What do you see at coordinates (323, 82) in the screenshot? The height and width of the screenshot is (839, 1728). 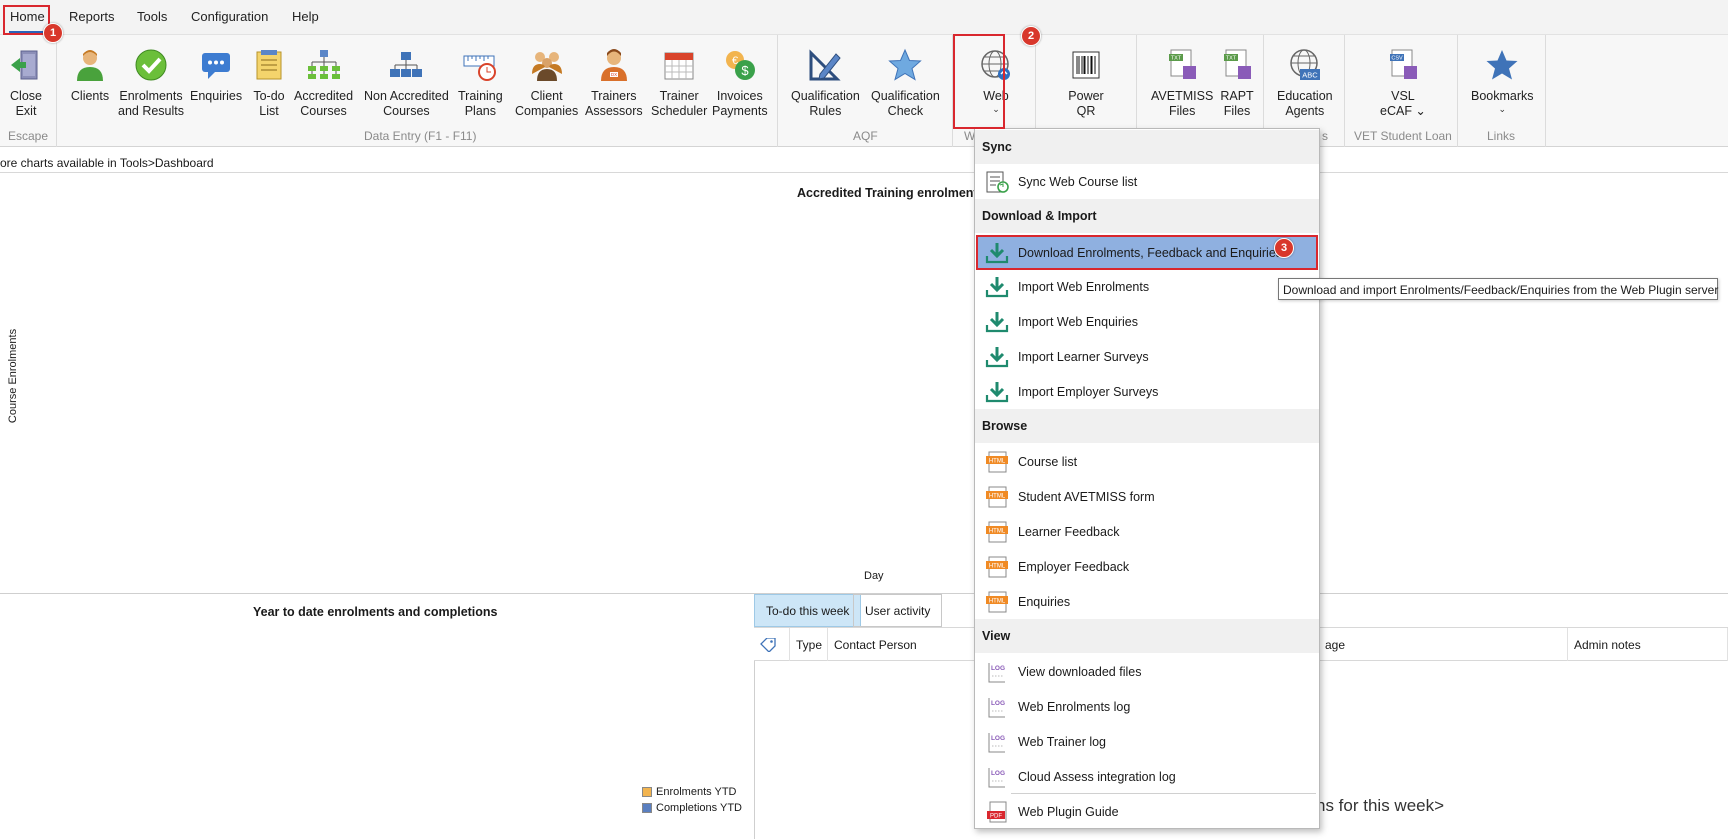 I see `accredited-courses-button: Accredited Courses` at bounding box center [323, 82].